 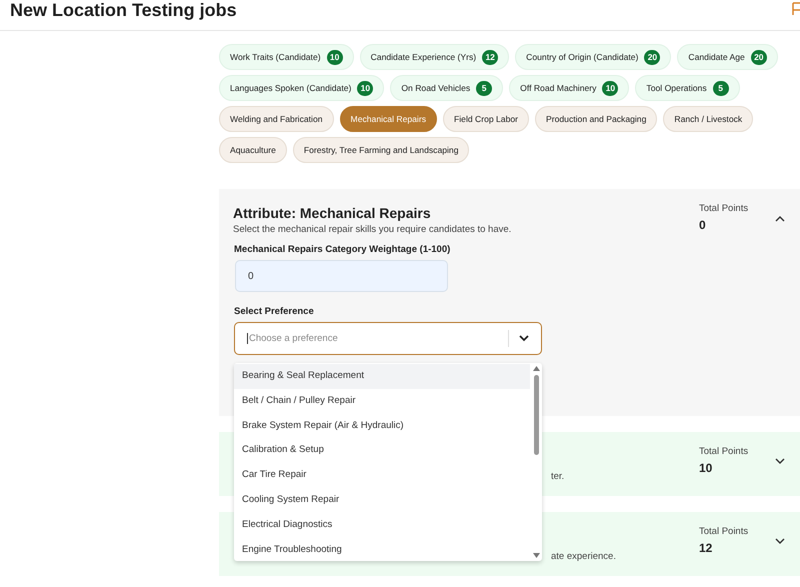 I want to click on chevron-up-icon, so click(x=780, y=218).